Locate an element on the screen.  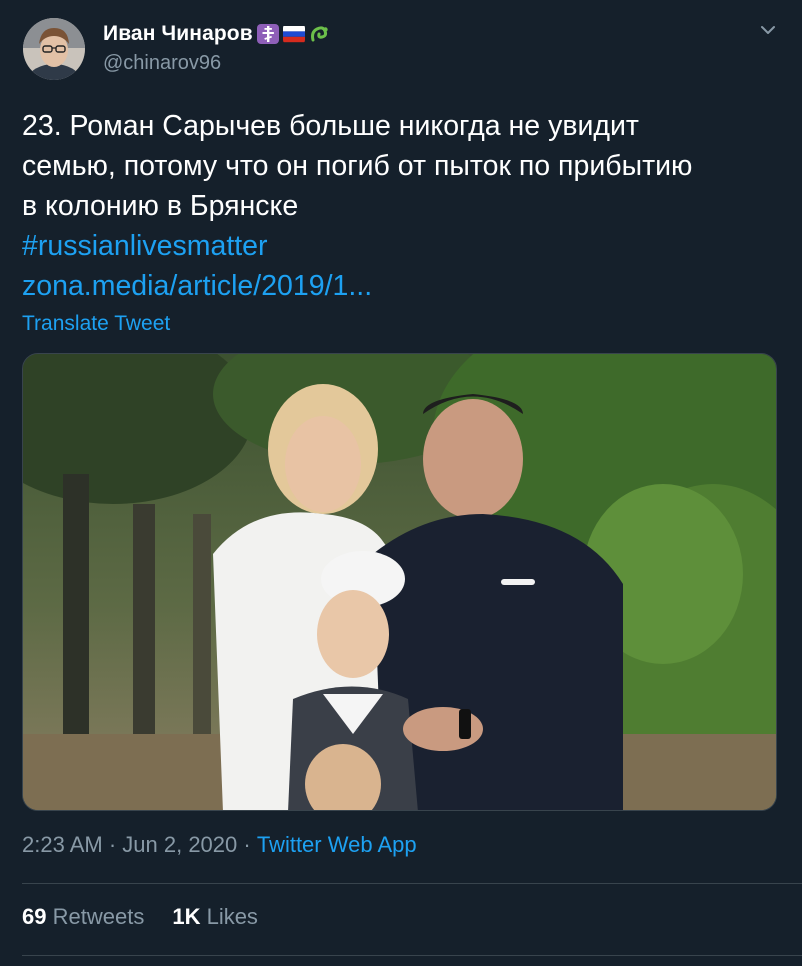
author-handle: @chinarov96 is located at coordinates (162, 63).